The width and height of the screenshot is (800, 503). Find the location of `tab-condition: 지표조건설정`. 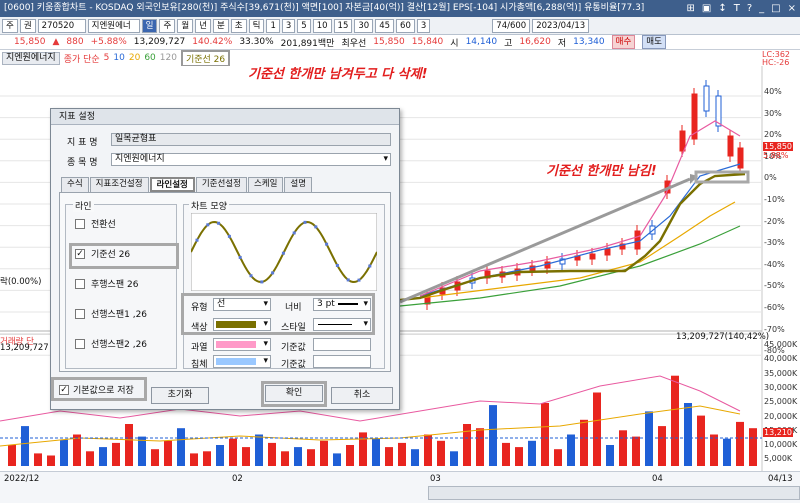

tab-condition: 지표조건설정 is located at coordinates (119, 184).